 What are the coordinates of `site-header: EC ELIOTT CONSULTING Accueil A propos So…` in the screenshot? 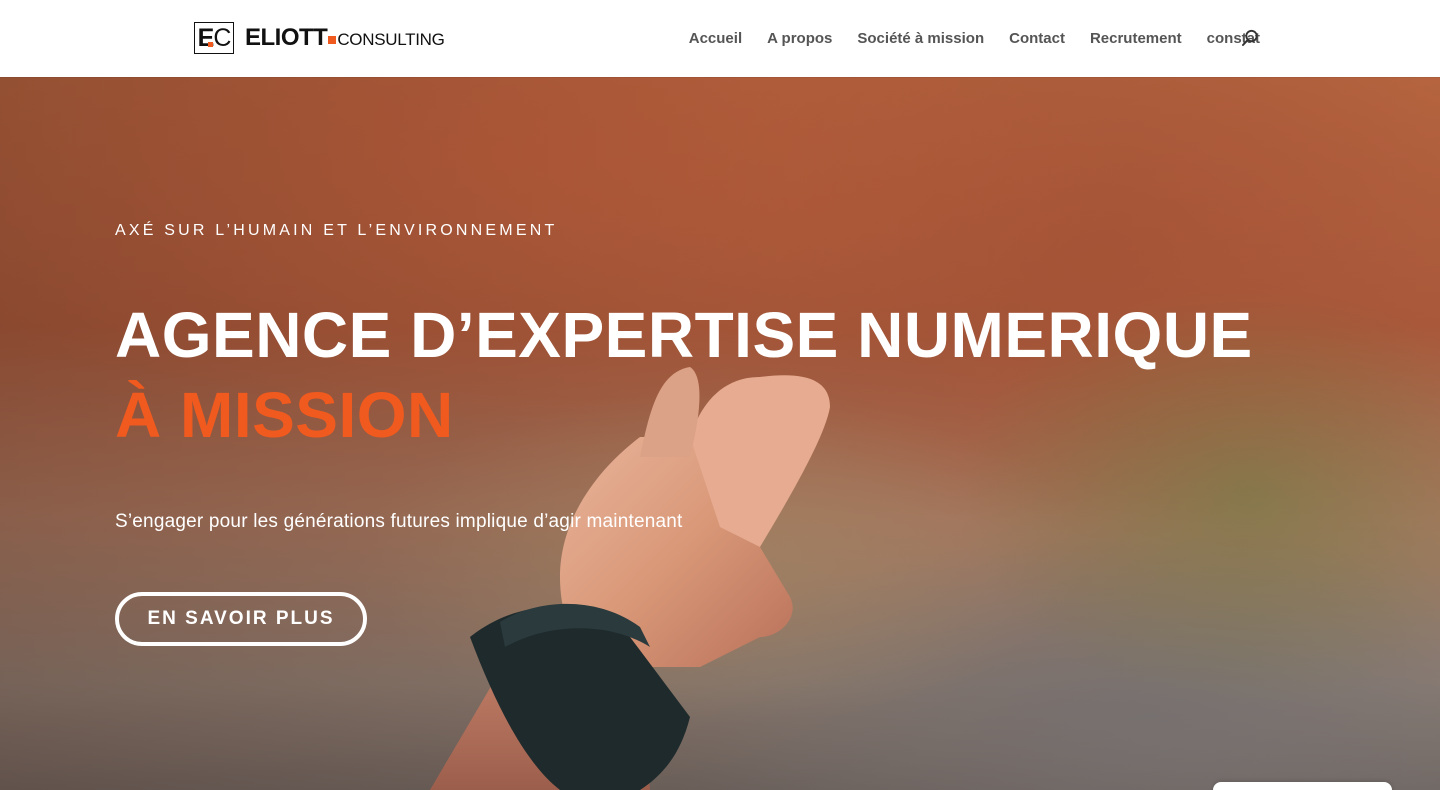 It's located at (720, 38).